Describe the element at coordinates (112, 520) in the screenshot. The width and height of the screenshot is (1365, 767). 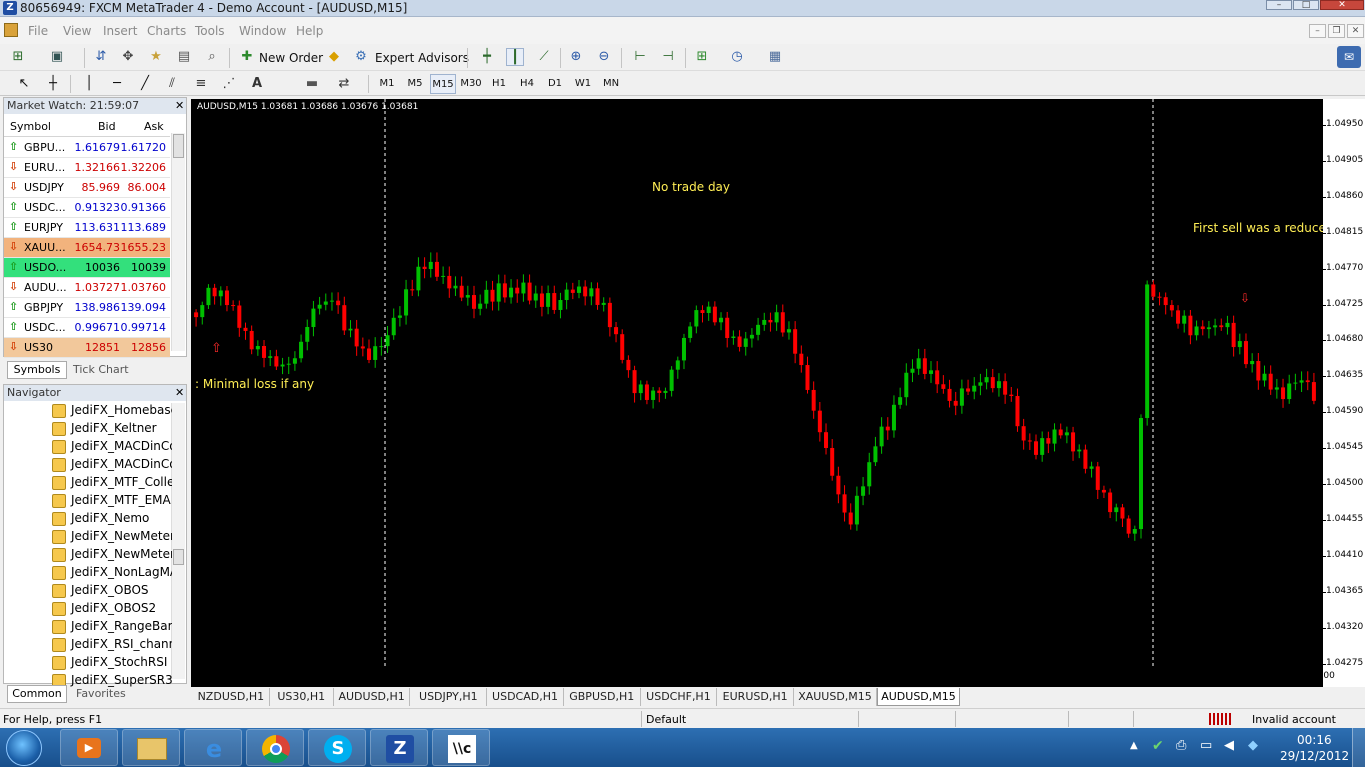
I see `navigator-item: JediFX_Nemo` at that location.